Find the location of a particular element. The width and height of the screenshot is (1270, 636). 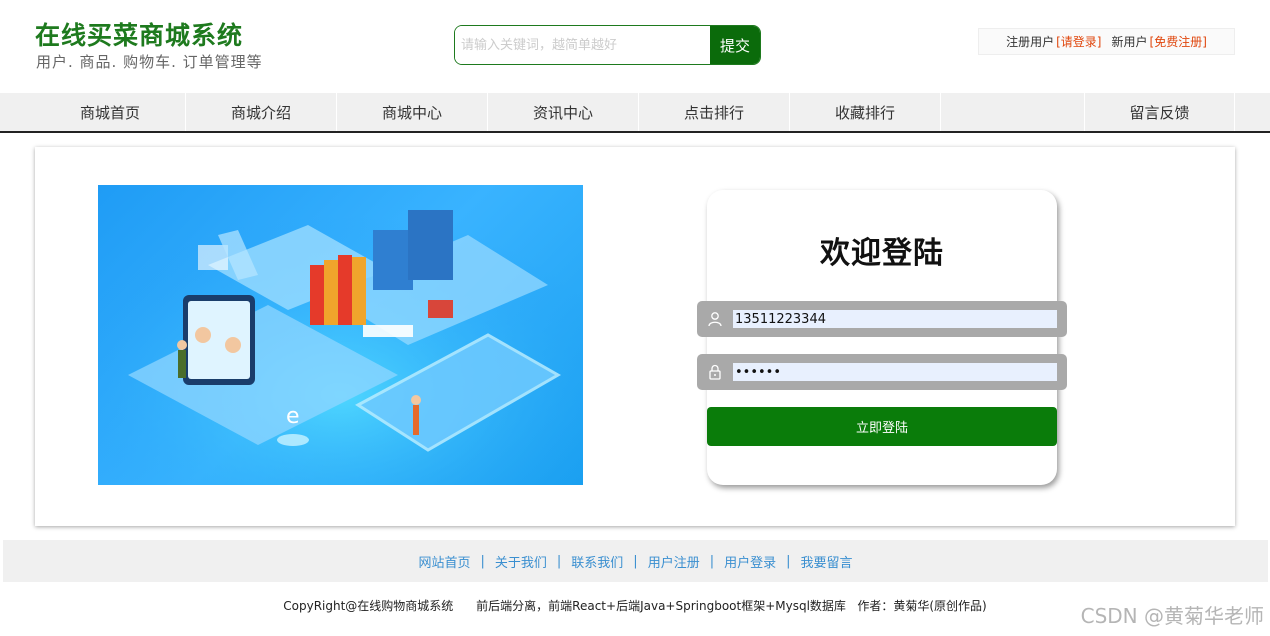

nav-item-feedback: 留言反馈 is located at coordinates (1159, 112).